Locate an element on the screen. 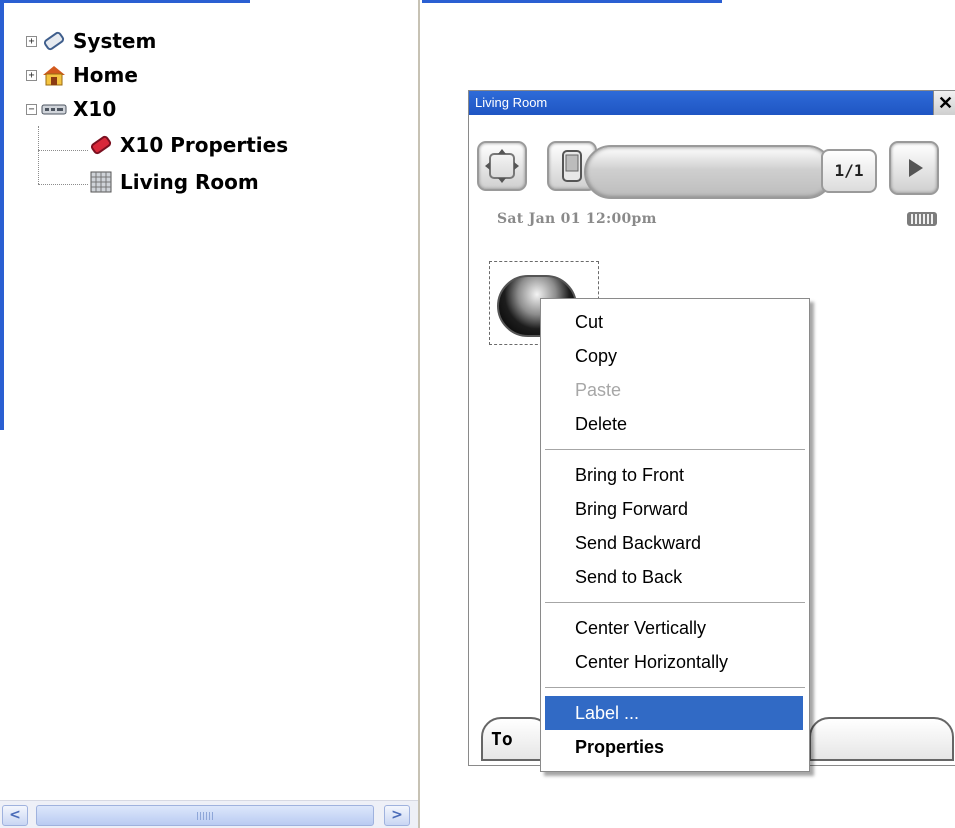 The image size is (955, 828). pane-accent-bar is located at coordinates (2, 215).